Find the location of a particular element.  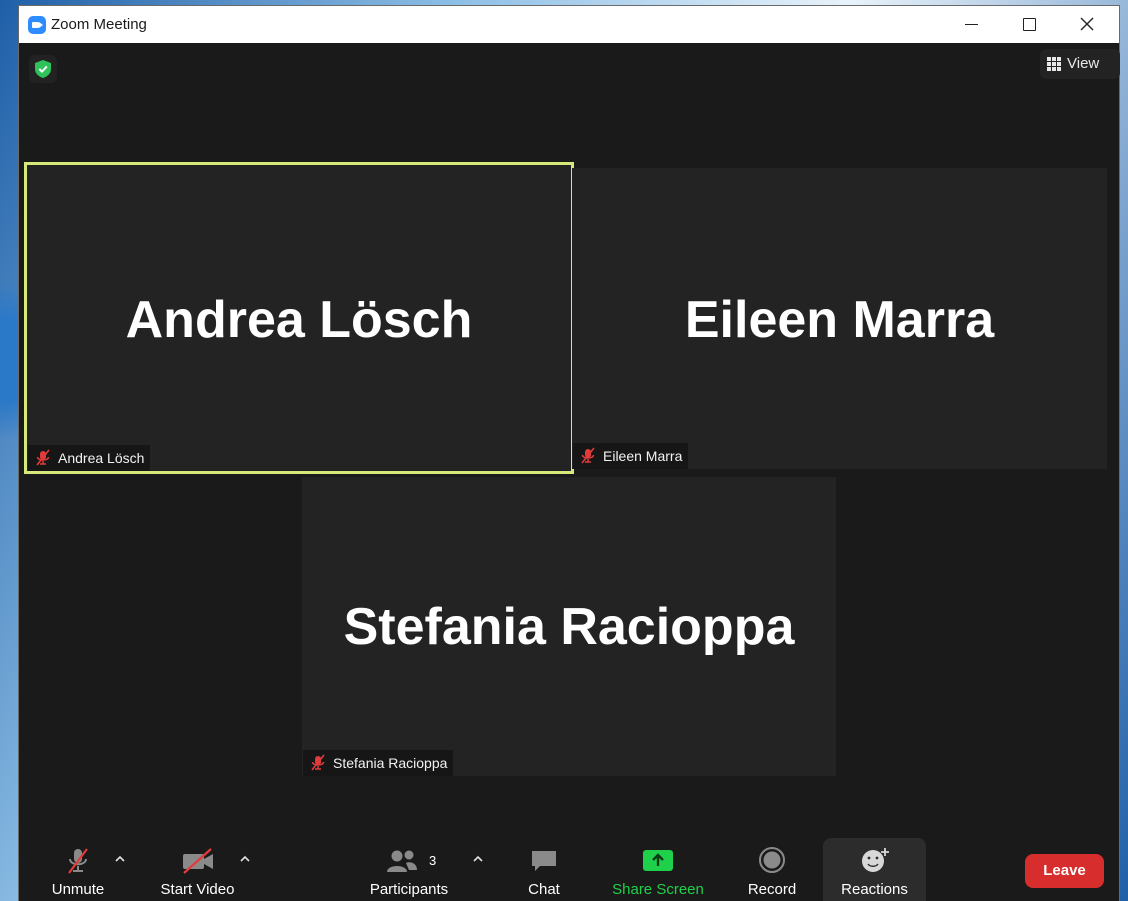

view-button: View is located at coordinates (1080, 64).